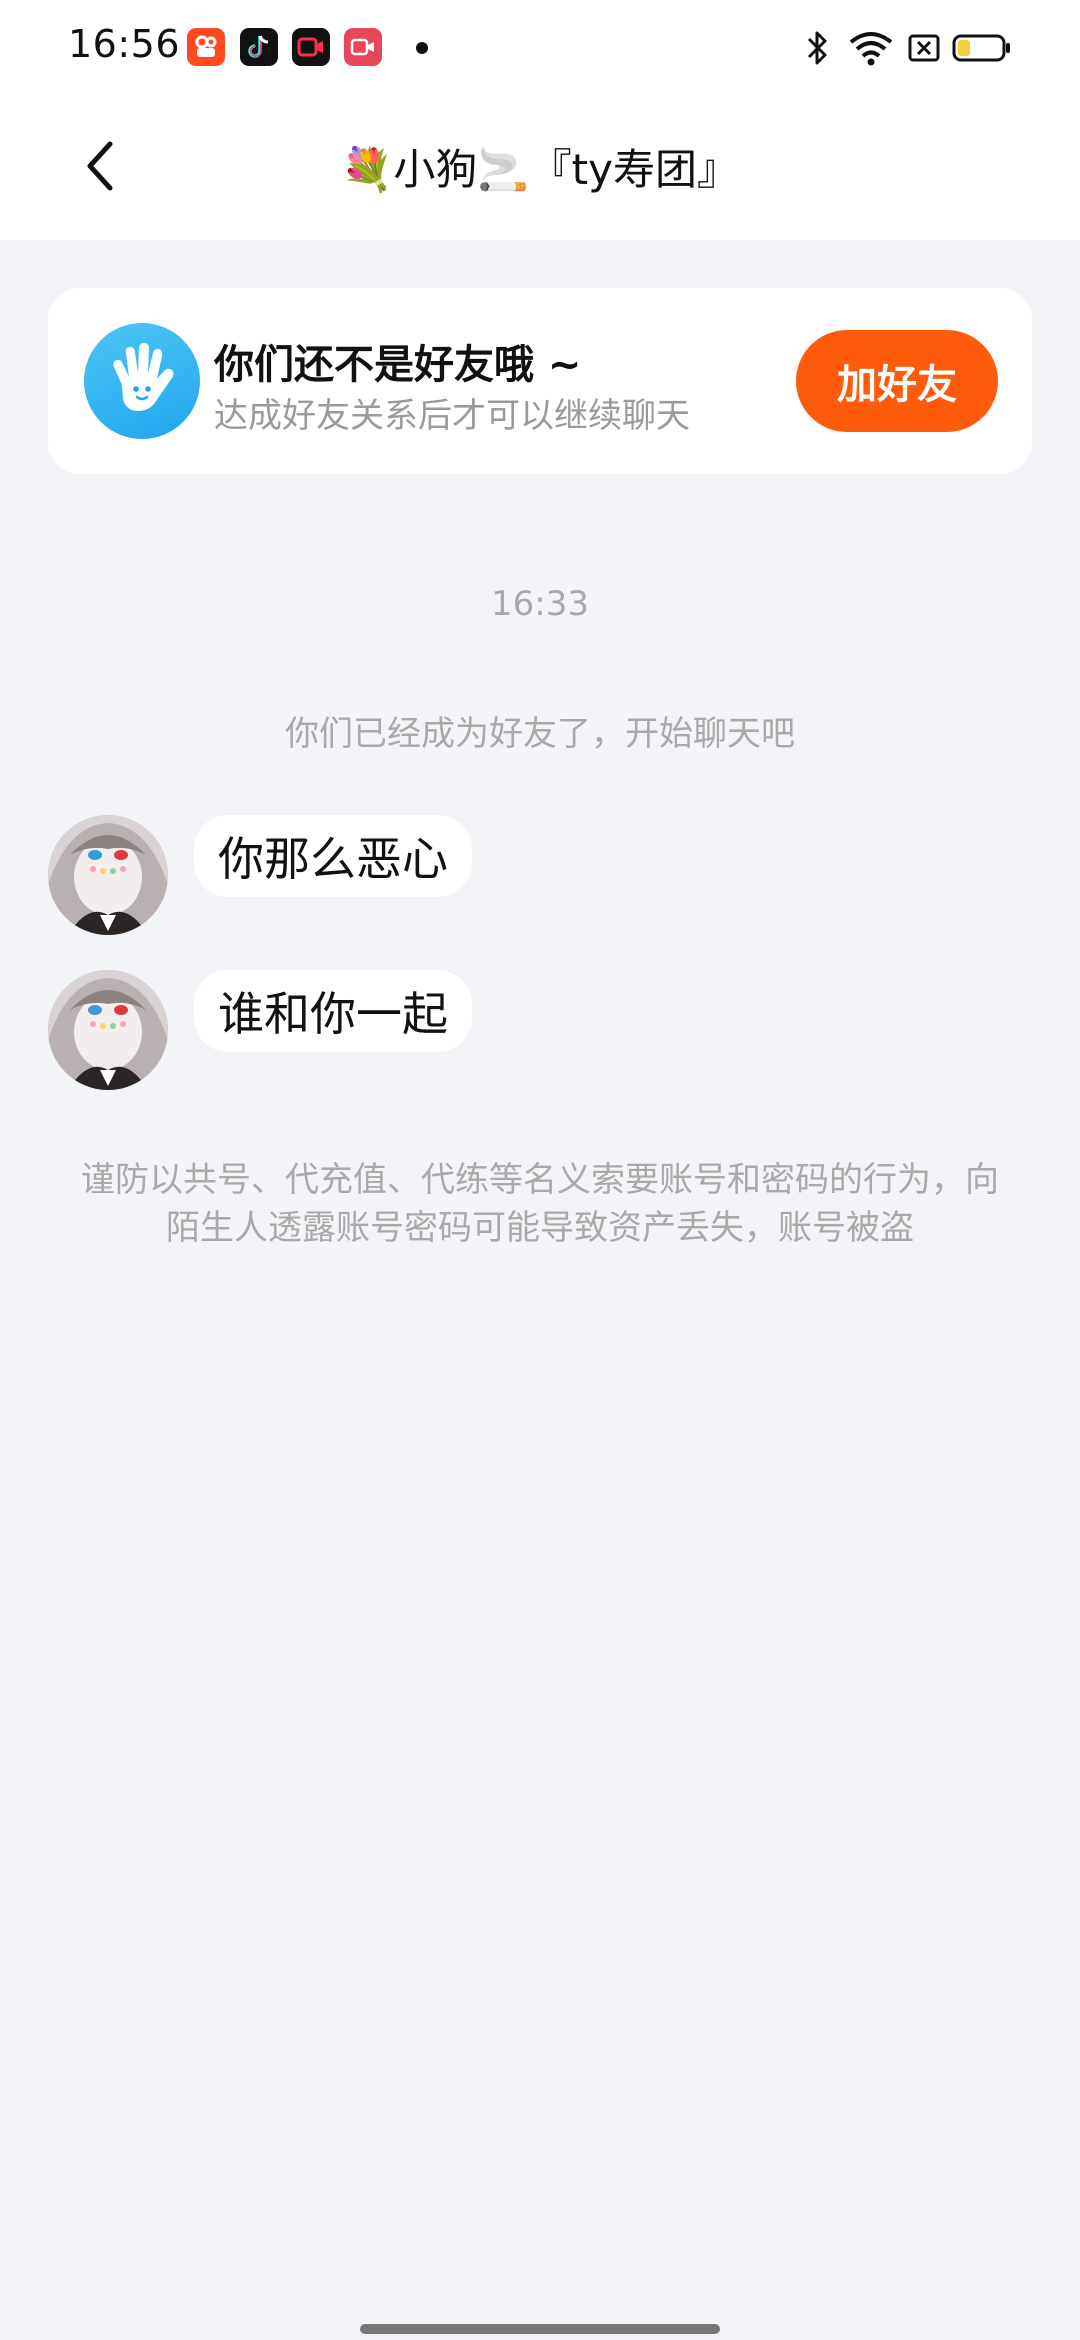 The height and width of the screenshot is (2340, 1080). I want to click on kuaishou-icon, so click(206, 47).